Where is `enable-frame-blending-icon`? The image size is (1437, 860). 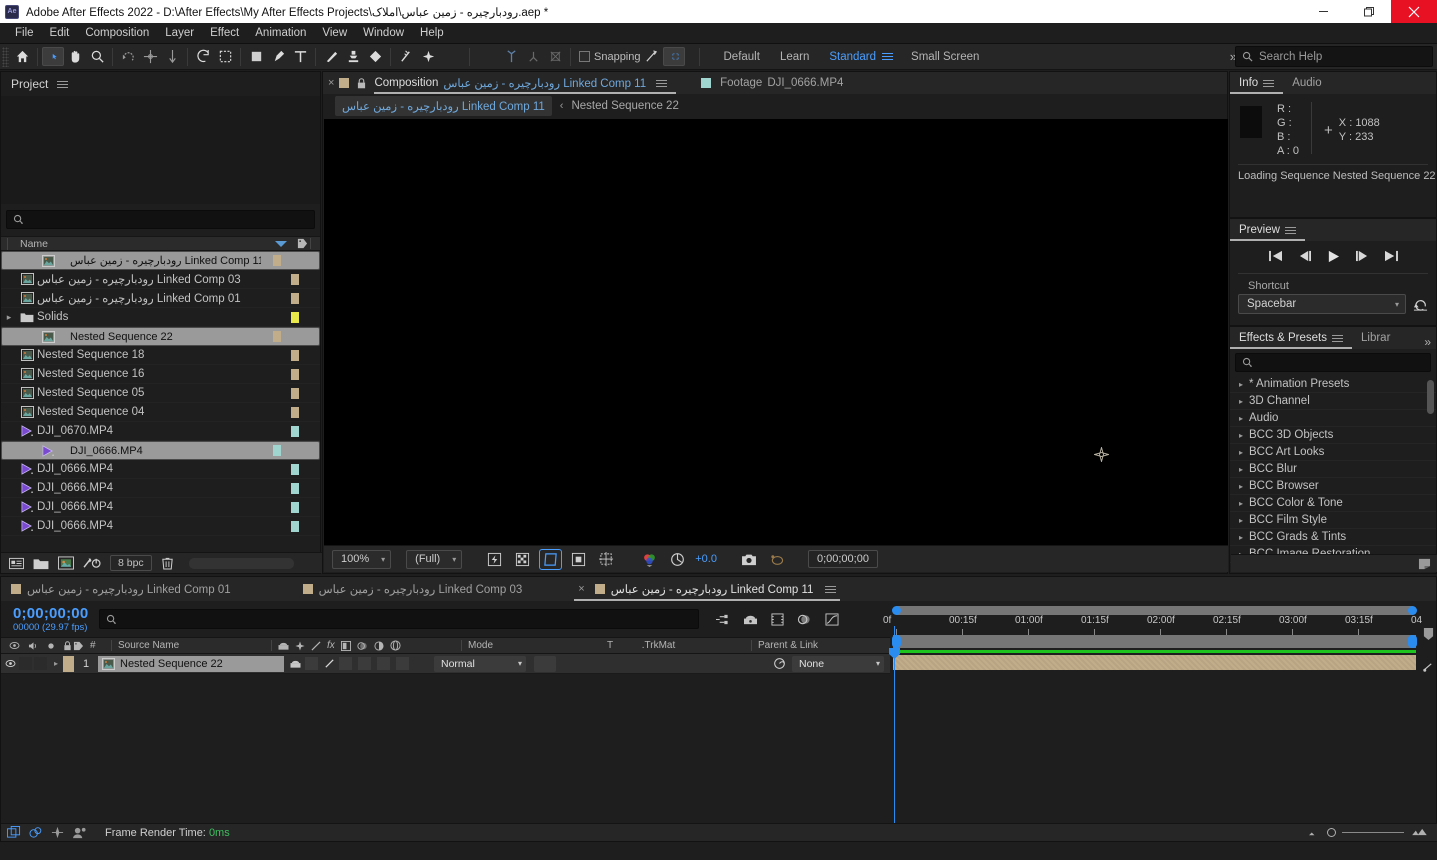
enable-frame-blending-icon is located at coordinates (777, 619).